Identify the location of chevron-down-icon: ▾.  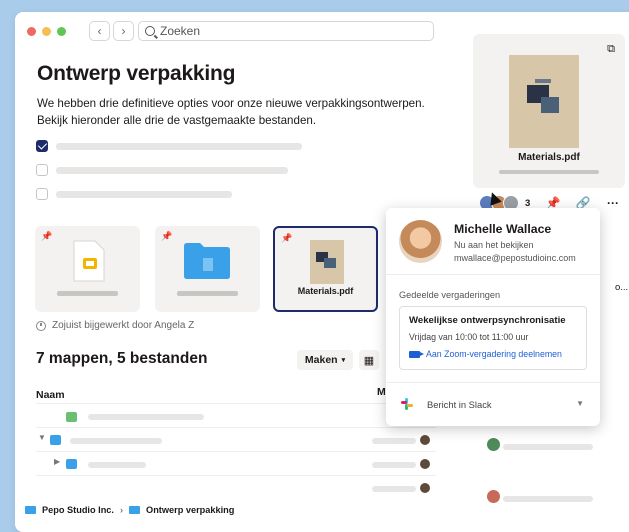
(343, 360).